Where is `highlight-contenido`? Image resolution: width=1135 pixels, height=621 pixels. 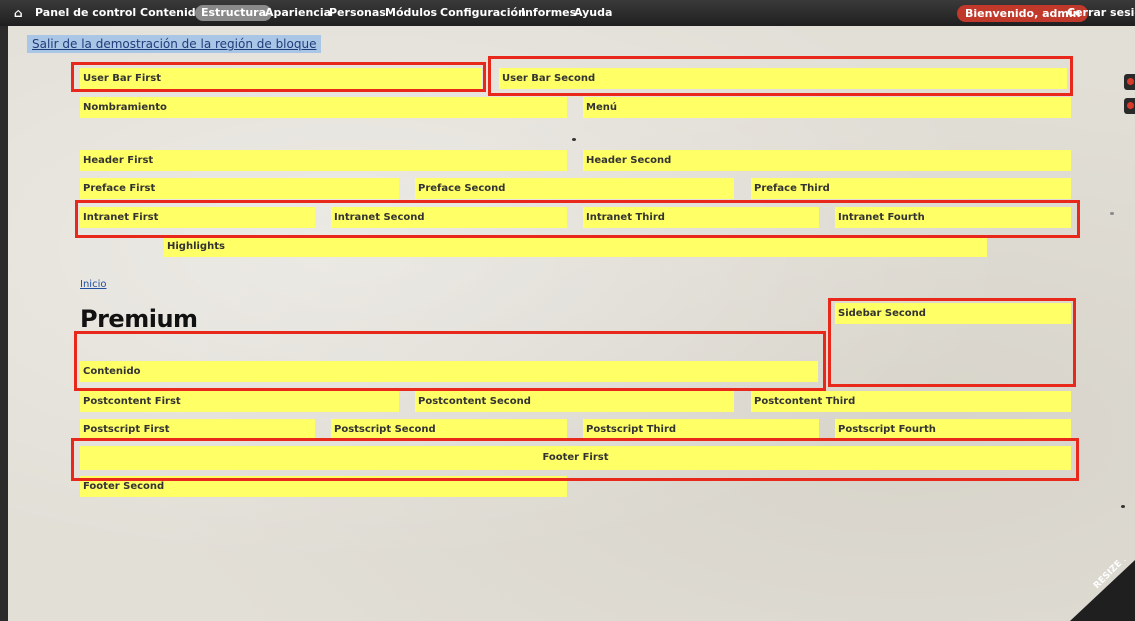
highlight-contenido is located at coordinates (450, 361).